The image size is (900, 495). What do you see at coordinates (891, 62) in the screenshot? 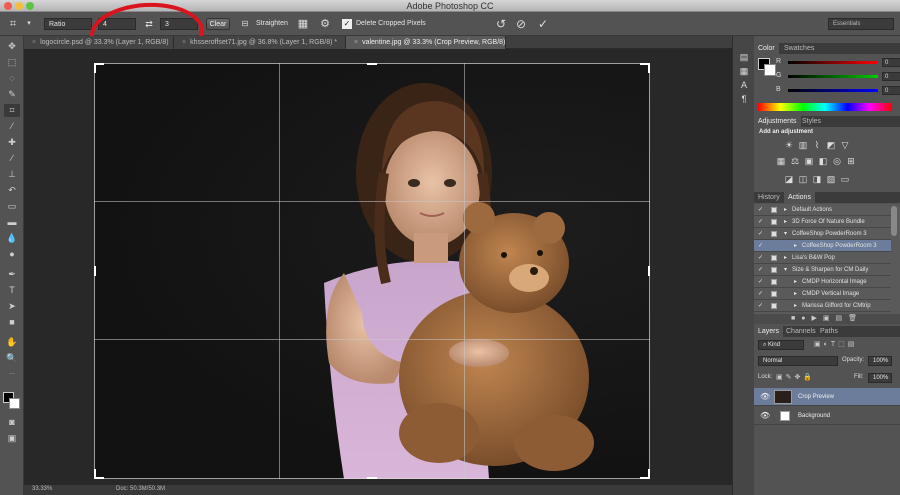
I see `red-value-field: 0` at bounding box center [891, 62].